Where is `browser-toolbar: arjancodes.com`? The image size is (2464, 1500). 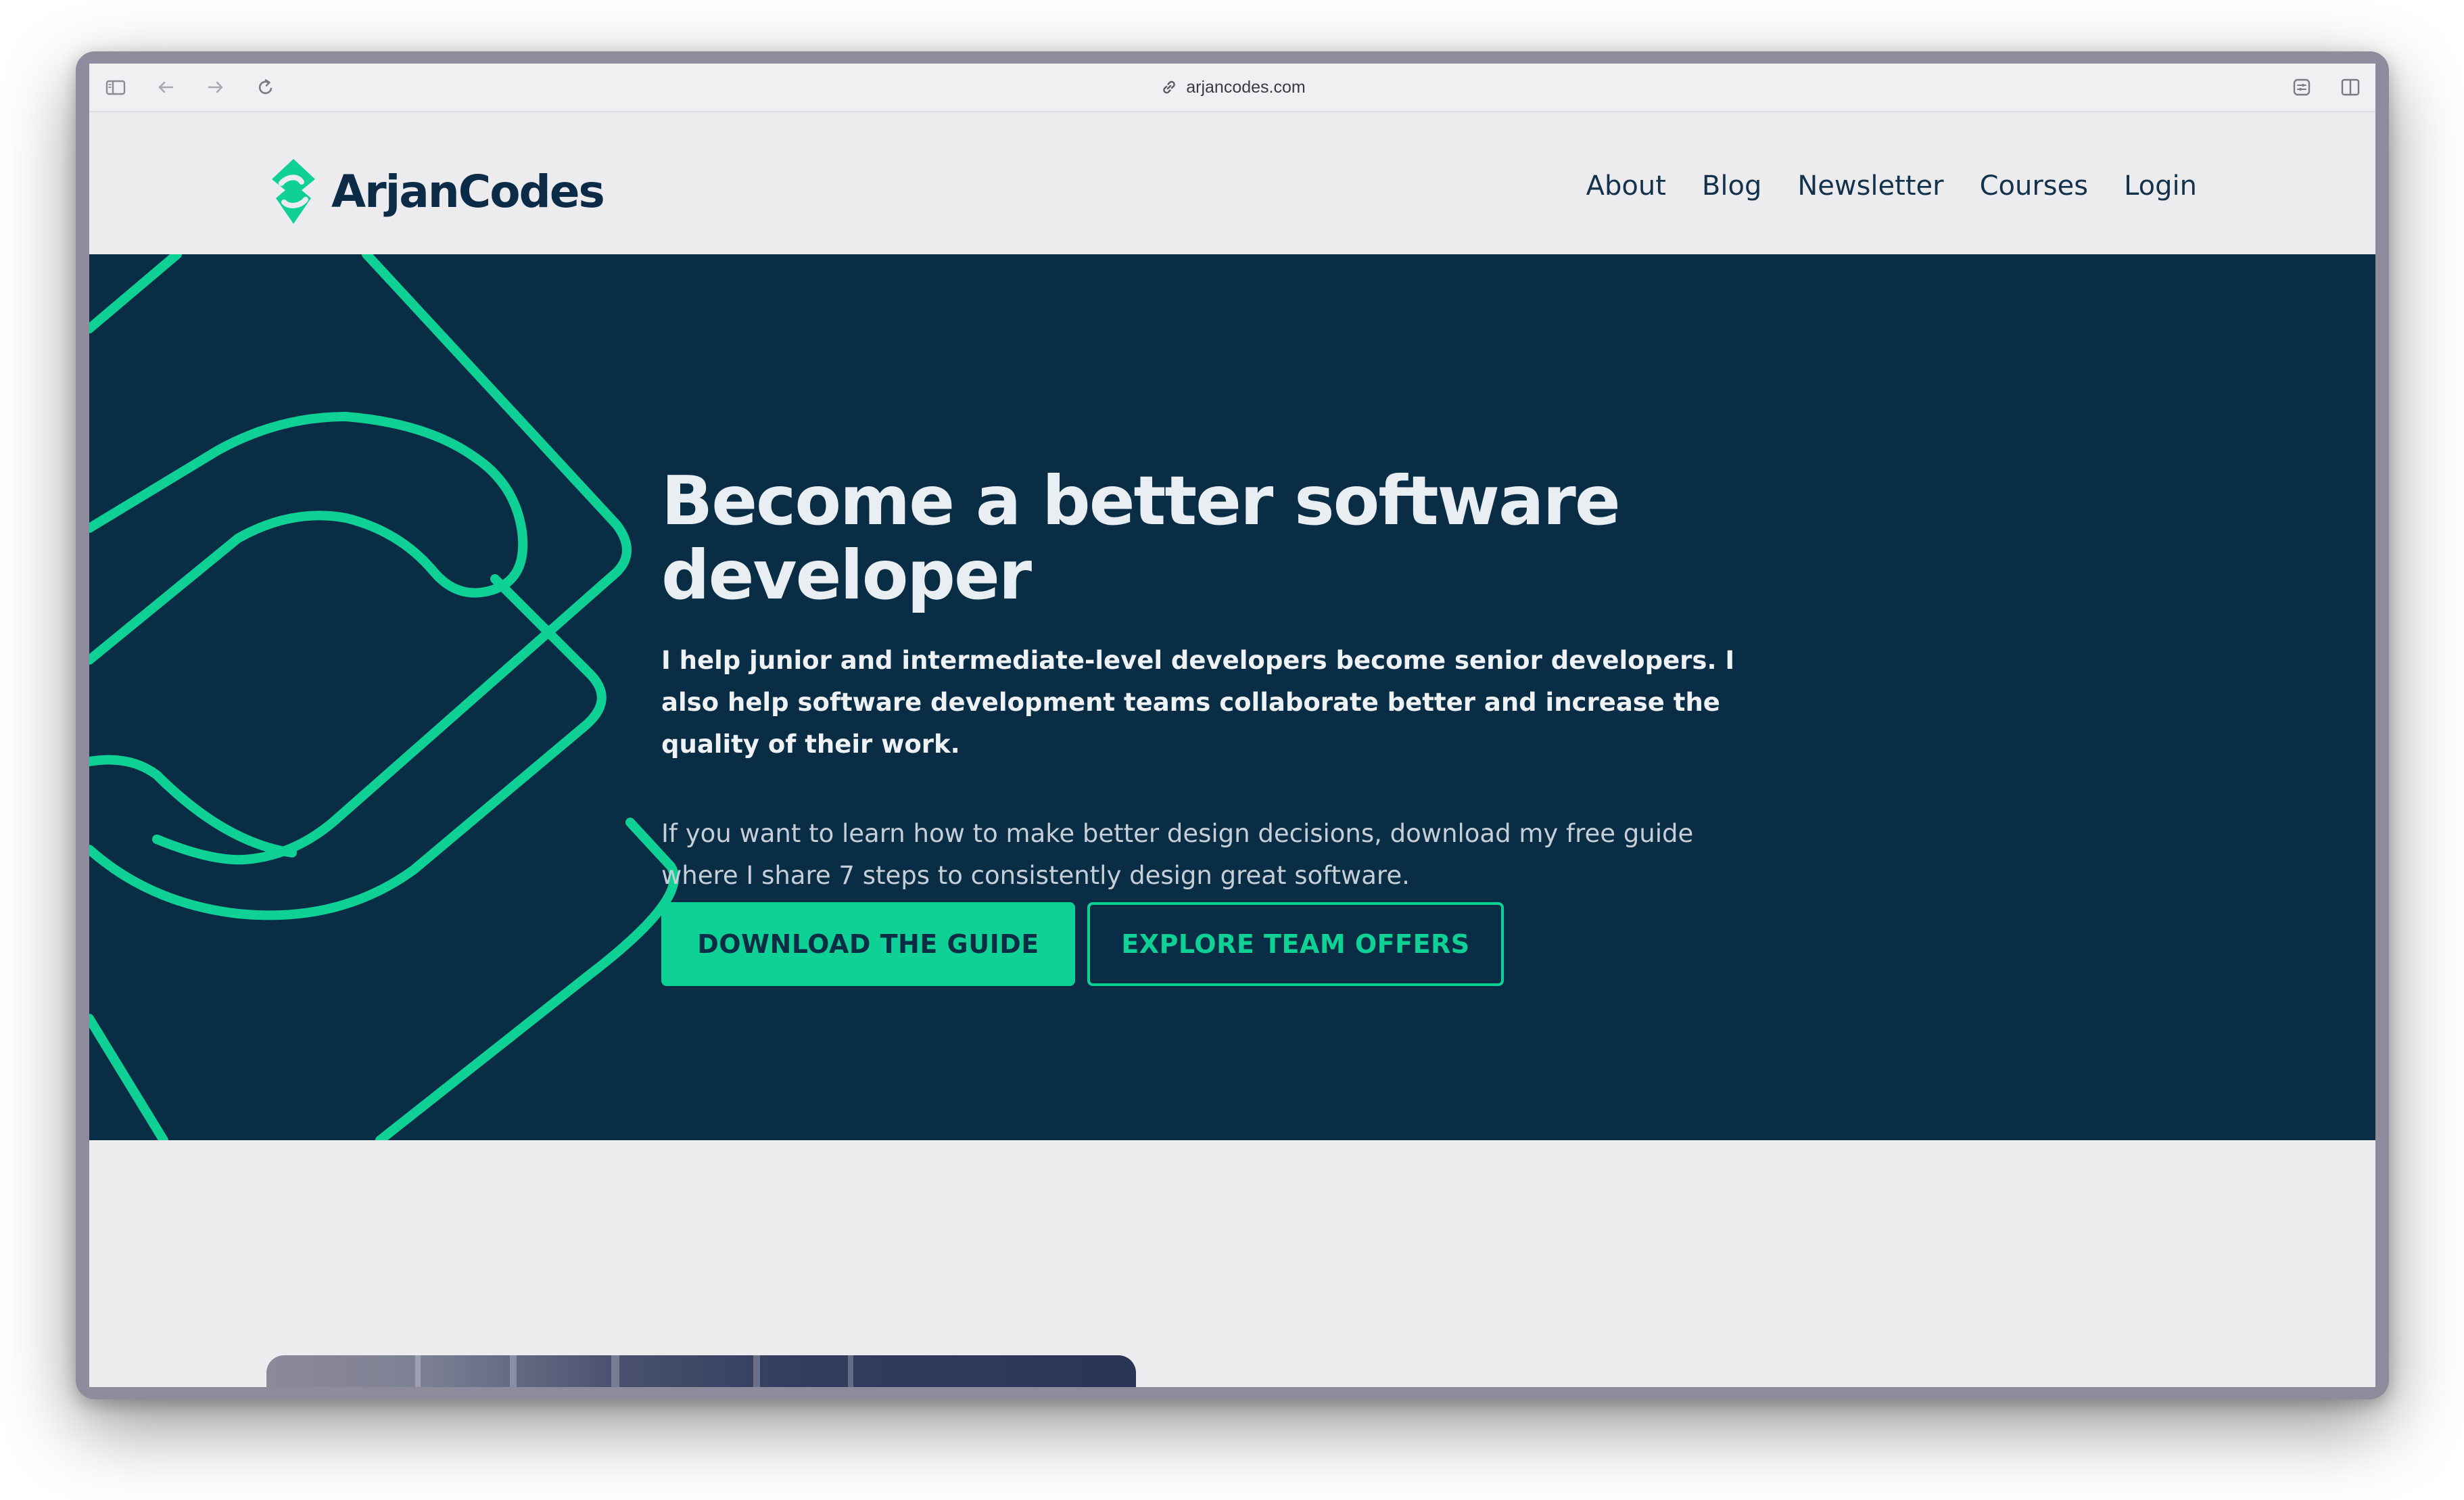
browser-toolbar: arjancodes.com is located at coordinates (1232, 88).